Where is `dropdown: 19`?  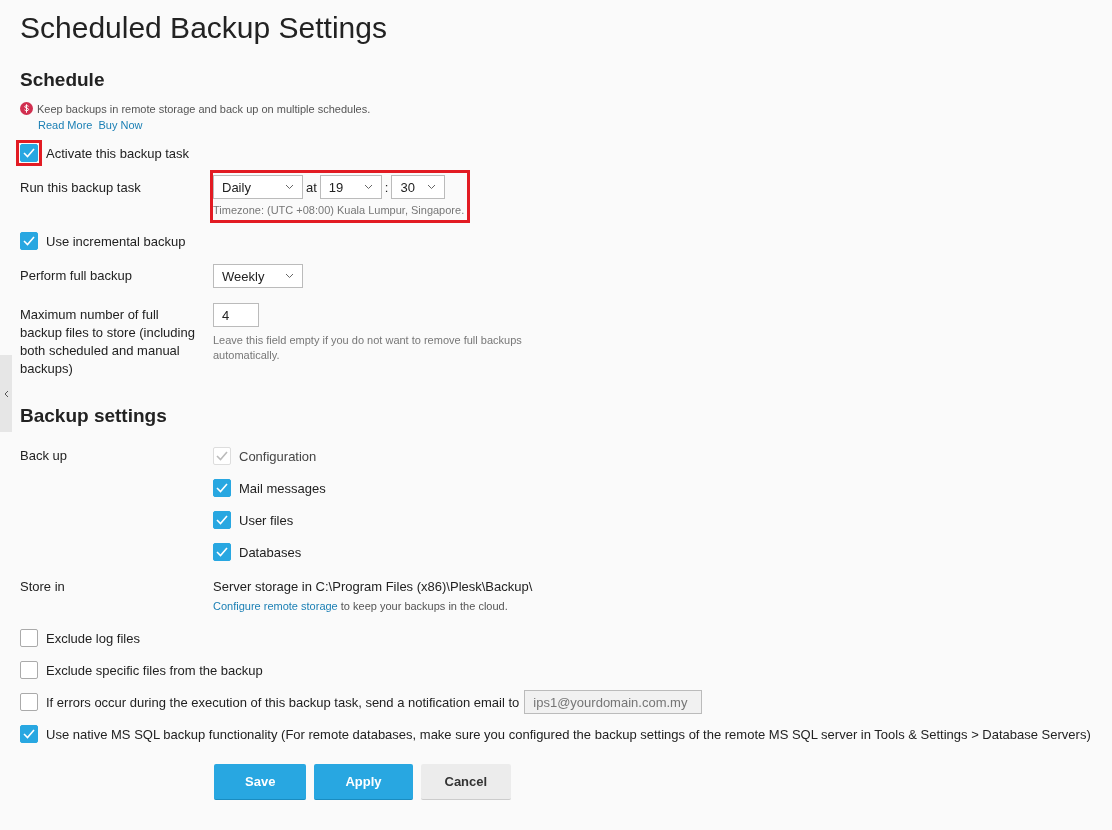 dropdown: 19 is located at coordinates (350, 187).